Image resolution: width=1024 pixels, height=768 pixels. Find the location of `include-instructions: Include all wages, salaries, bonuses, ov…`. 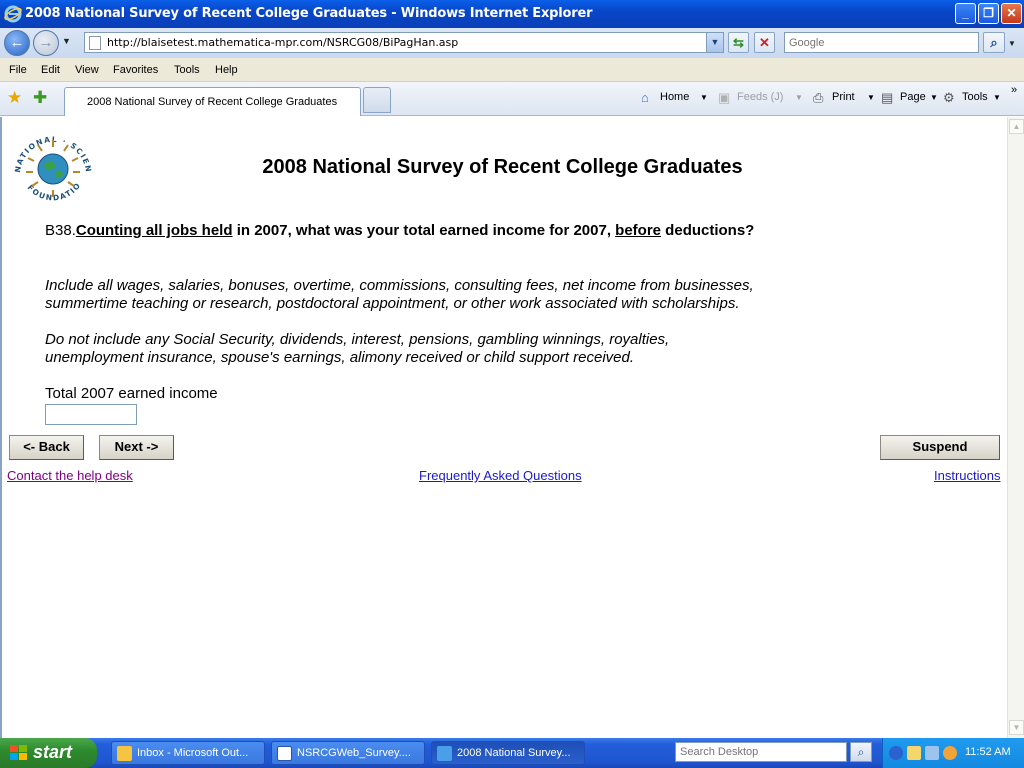

include-instructions: Include all wages, salaries, bonuses, ov… is located at coordinates (399, 294).